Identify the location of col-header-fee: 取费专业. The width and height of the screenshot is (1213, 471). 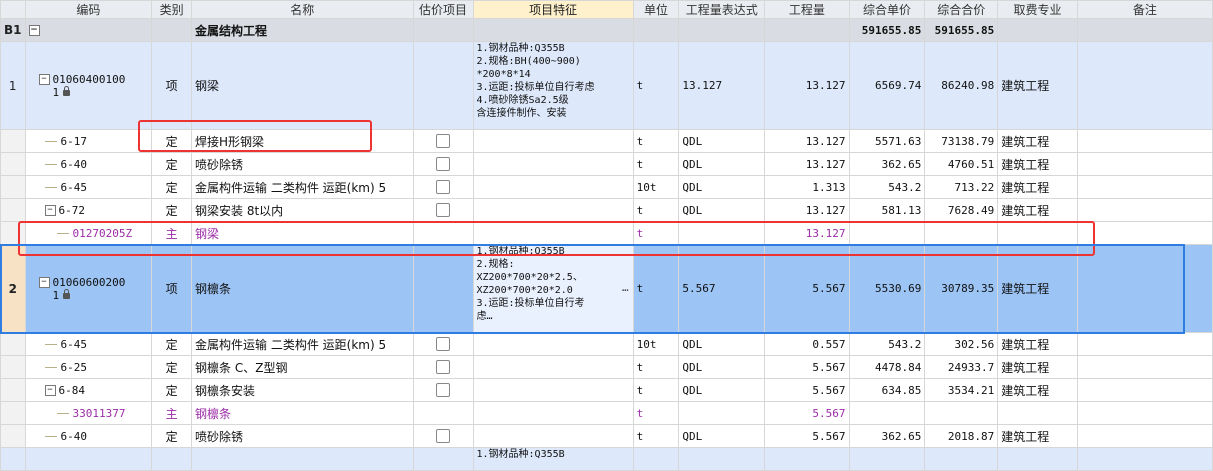
(1037, 9).